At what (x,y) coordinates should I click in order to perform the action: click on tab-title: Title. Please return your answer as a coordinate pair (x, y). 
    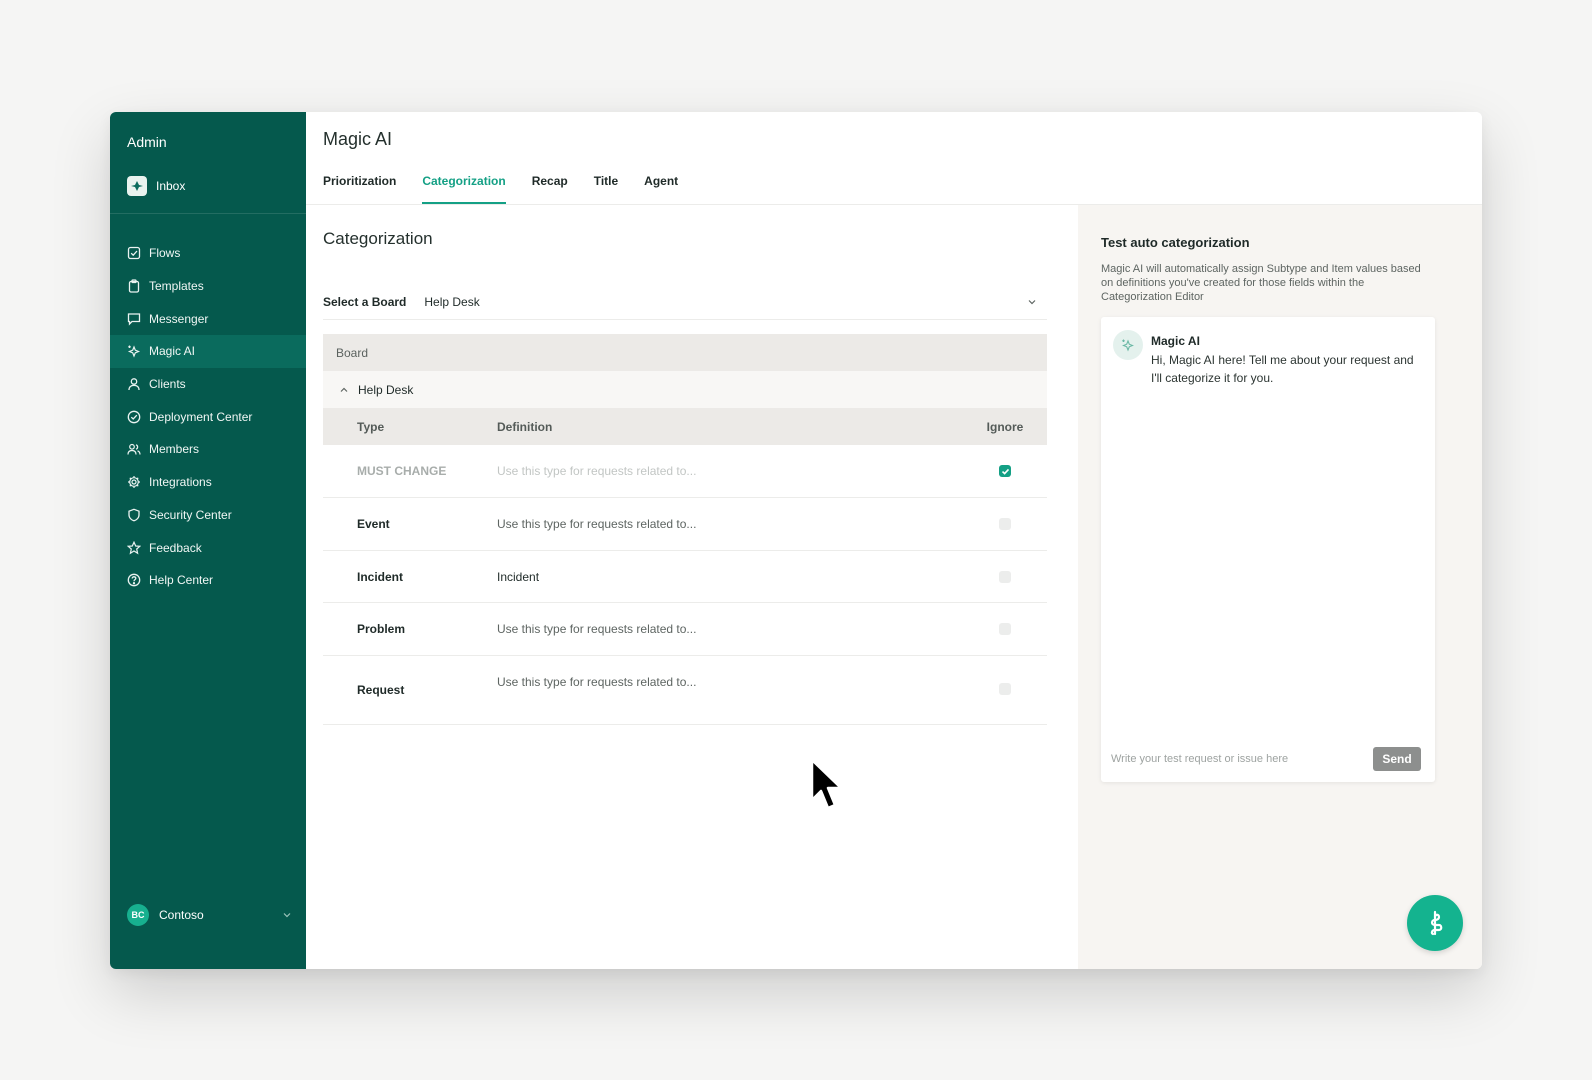
    Looking at the image, I should click on (606, 189).